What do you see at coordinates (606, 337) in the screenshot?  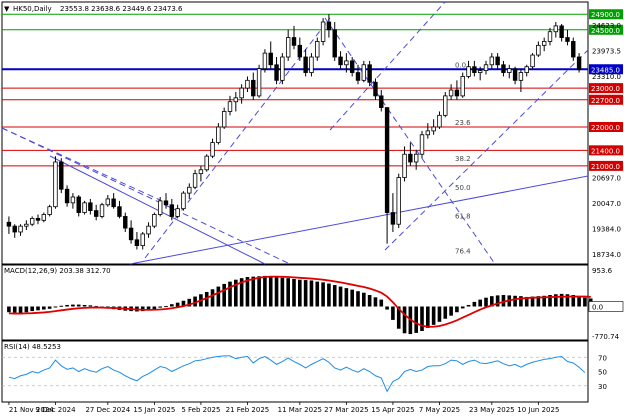 I see `macd-axis-tick: -770.74` at bounding box center [606, 337].